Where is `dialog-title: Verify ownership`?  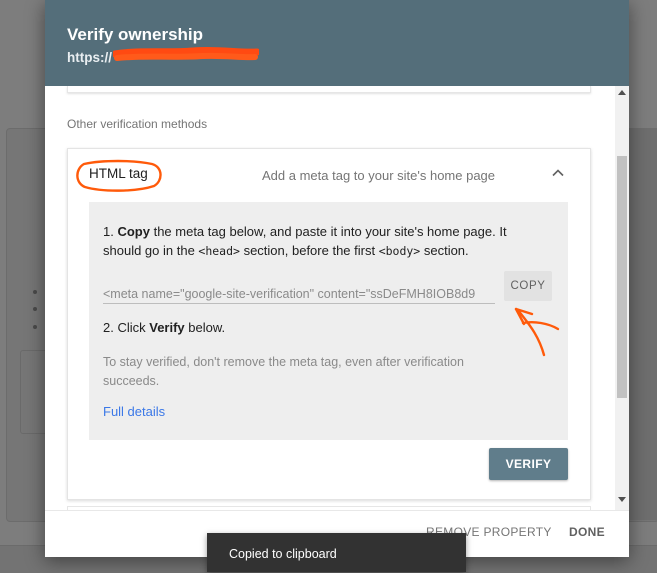
dialog-title: Verify ownership is located at coordinates (135, 34).